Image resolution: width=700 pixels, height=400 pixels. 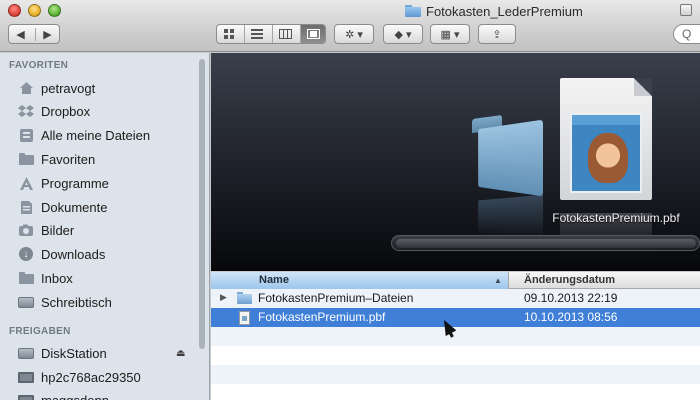 I want to click on coverflow-scroll-knob, so click(x=546, y=243).